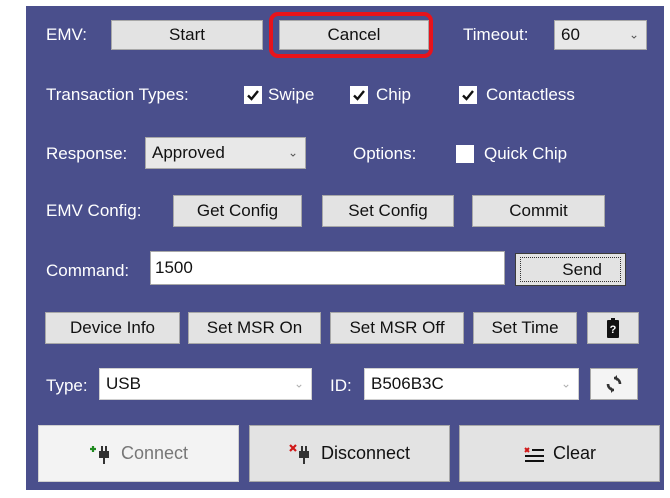  Describe the element at coordinates (393, 94) in the screenshot. I see `chip-label: Chip` at that location.